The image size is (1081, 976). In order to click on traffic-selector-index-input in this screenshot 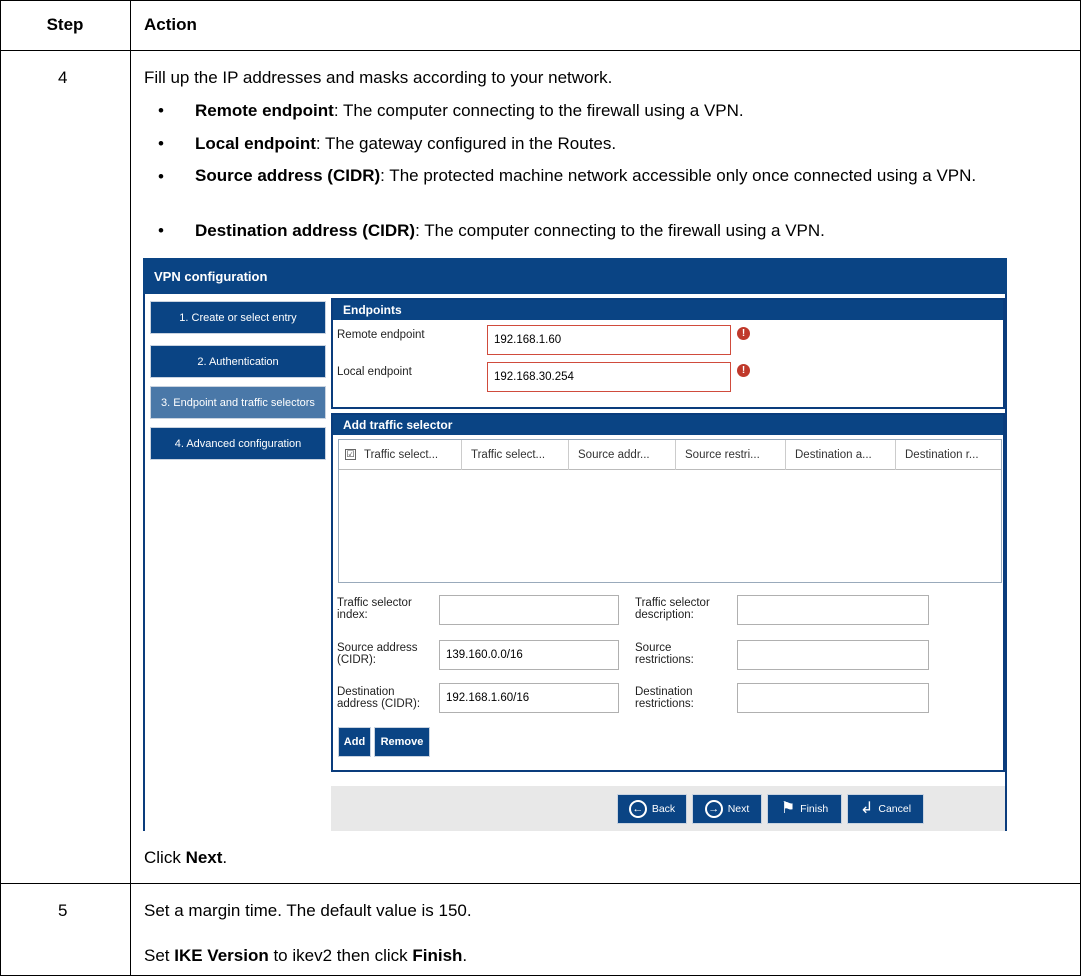, I will do `click(529, 610)`.